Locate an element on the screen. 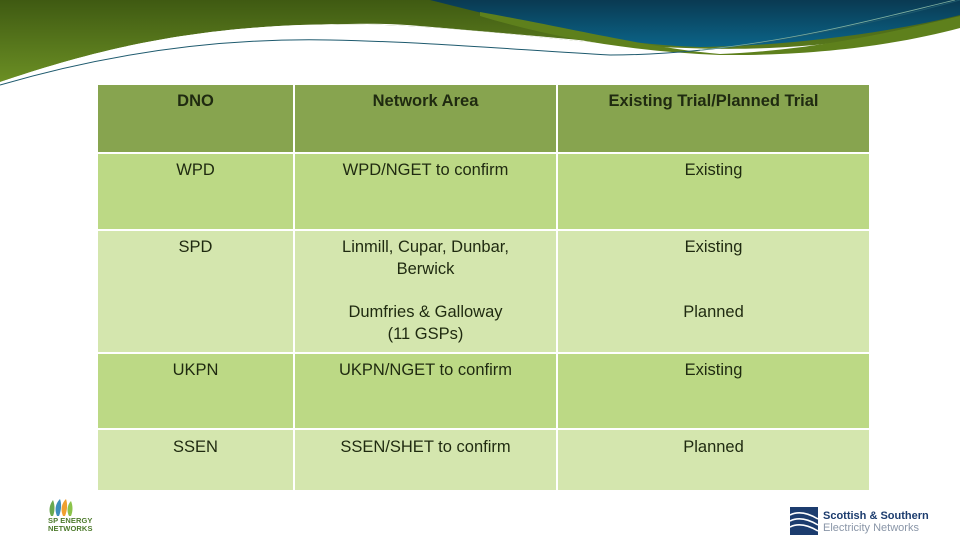  area-line: Dumfries & Galloway is located at coordinates (425, 312).